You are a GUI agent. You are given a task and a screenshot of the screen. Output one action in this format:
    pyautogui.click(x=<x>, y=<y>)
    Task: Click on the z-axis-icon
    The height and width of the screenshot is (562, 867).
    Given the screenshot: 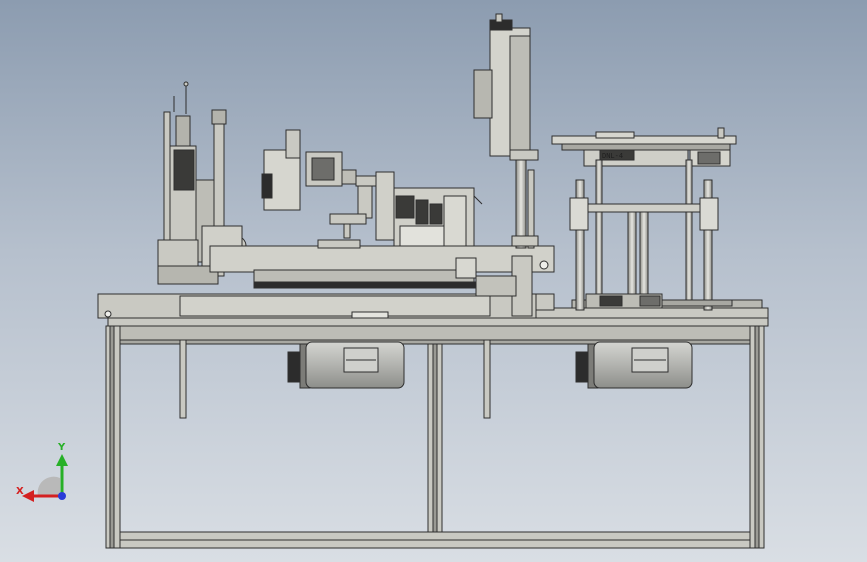 What is the action you would take?
    pyautogui.click(x=62, y=496)
    